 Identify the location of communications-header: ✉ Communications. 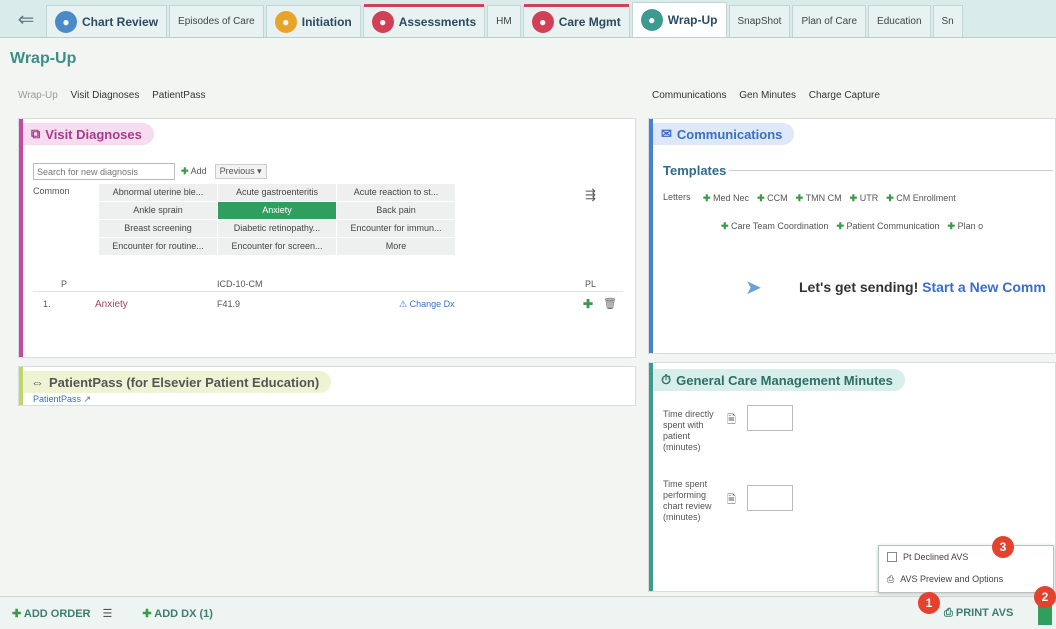
(724, 134).